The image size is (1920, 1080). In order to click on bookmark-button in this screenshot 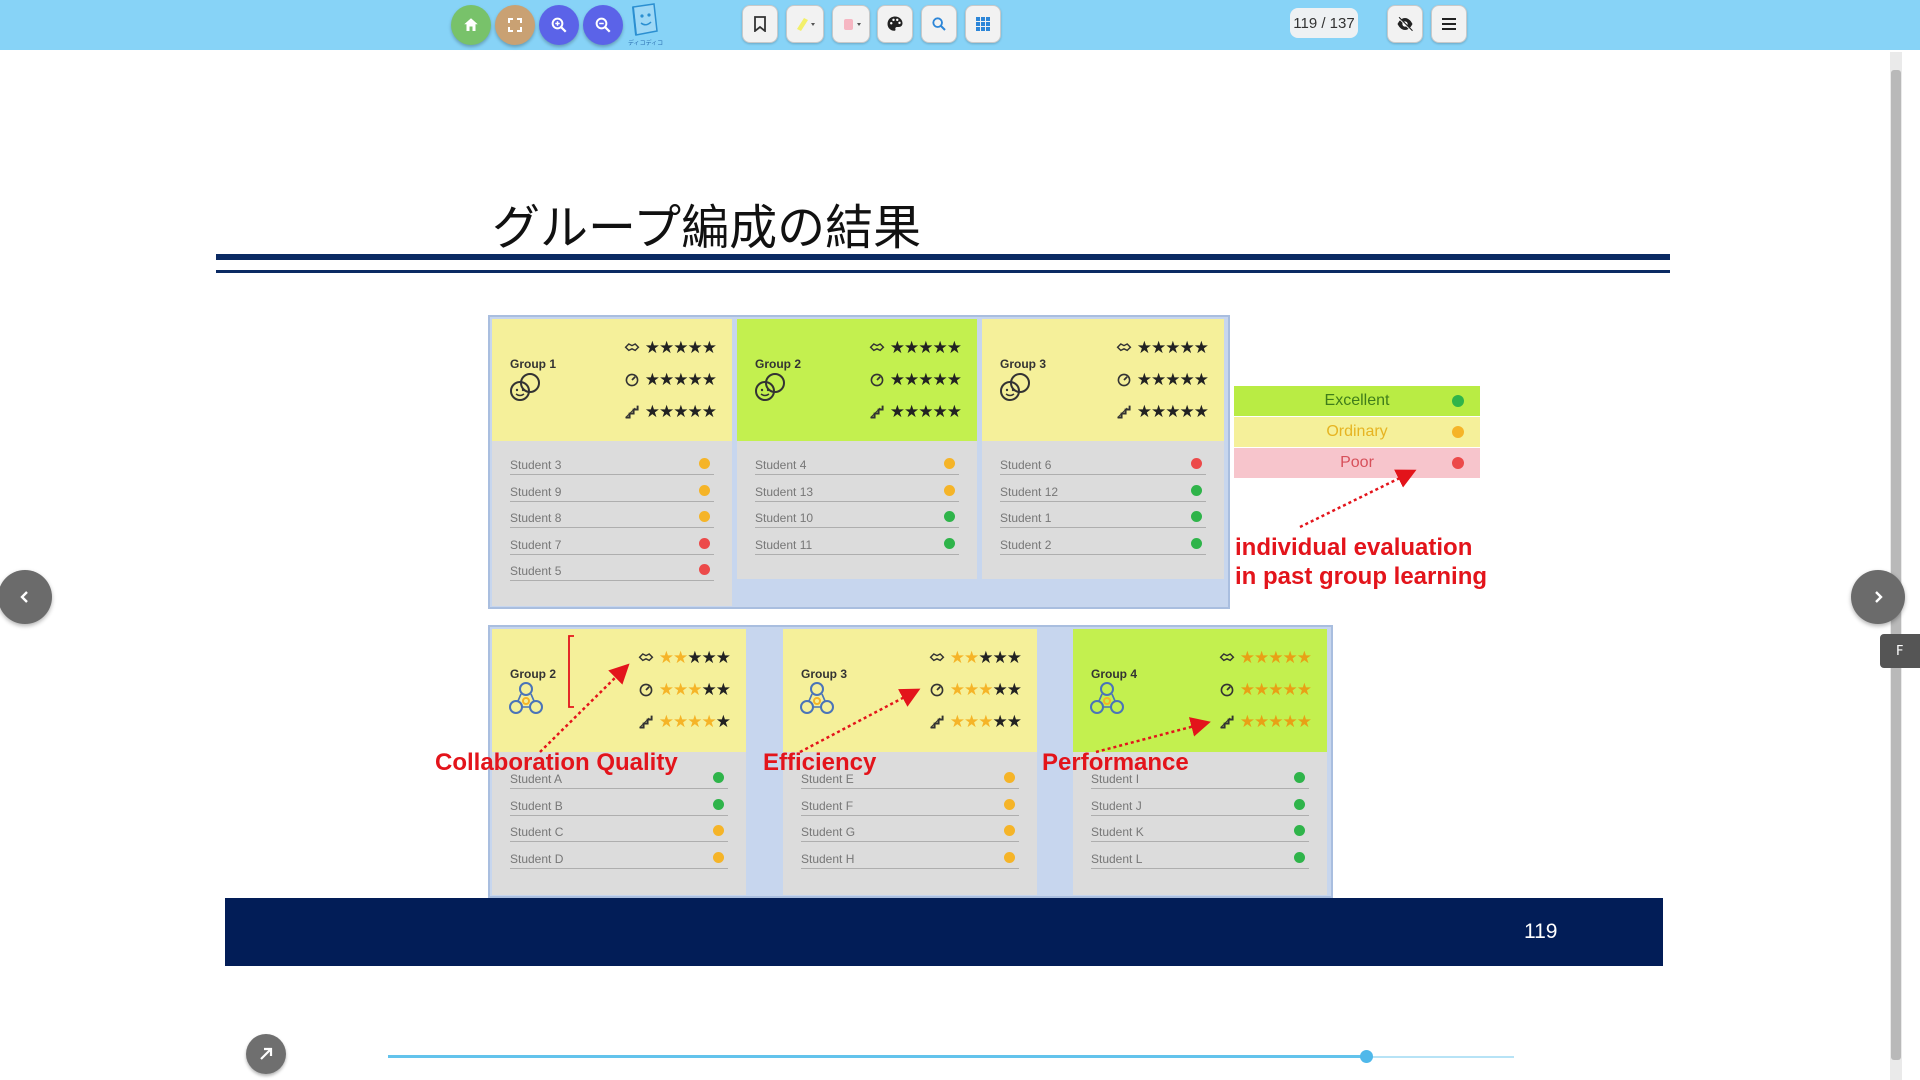, I will do `click(760, 24)`.